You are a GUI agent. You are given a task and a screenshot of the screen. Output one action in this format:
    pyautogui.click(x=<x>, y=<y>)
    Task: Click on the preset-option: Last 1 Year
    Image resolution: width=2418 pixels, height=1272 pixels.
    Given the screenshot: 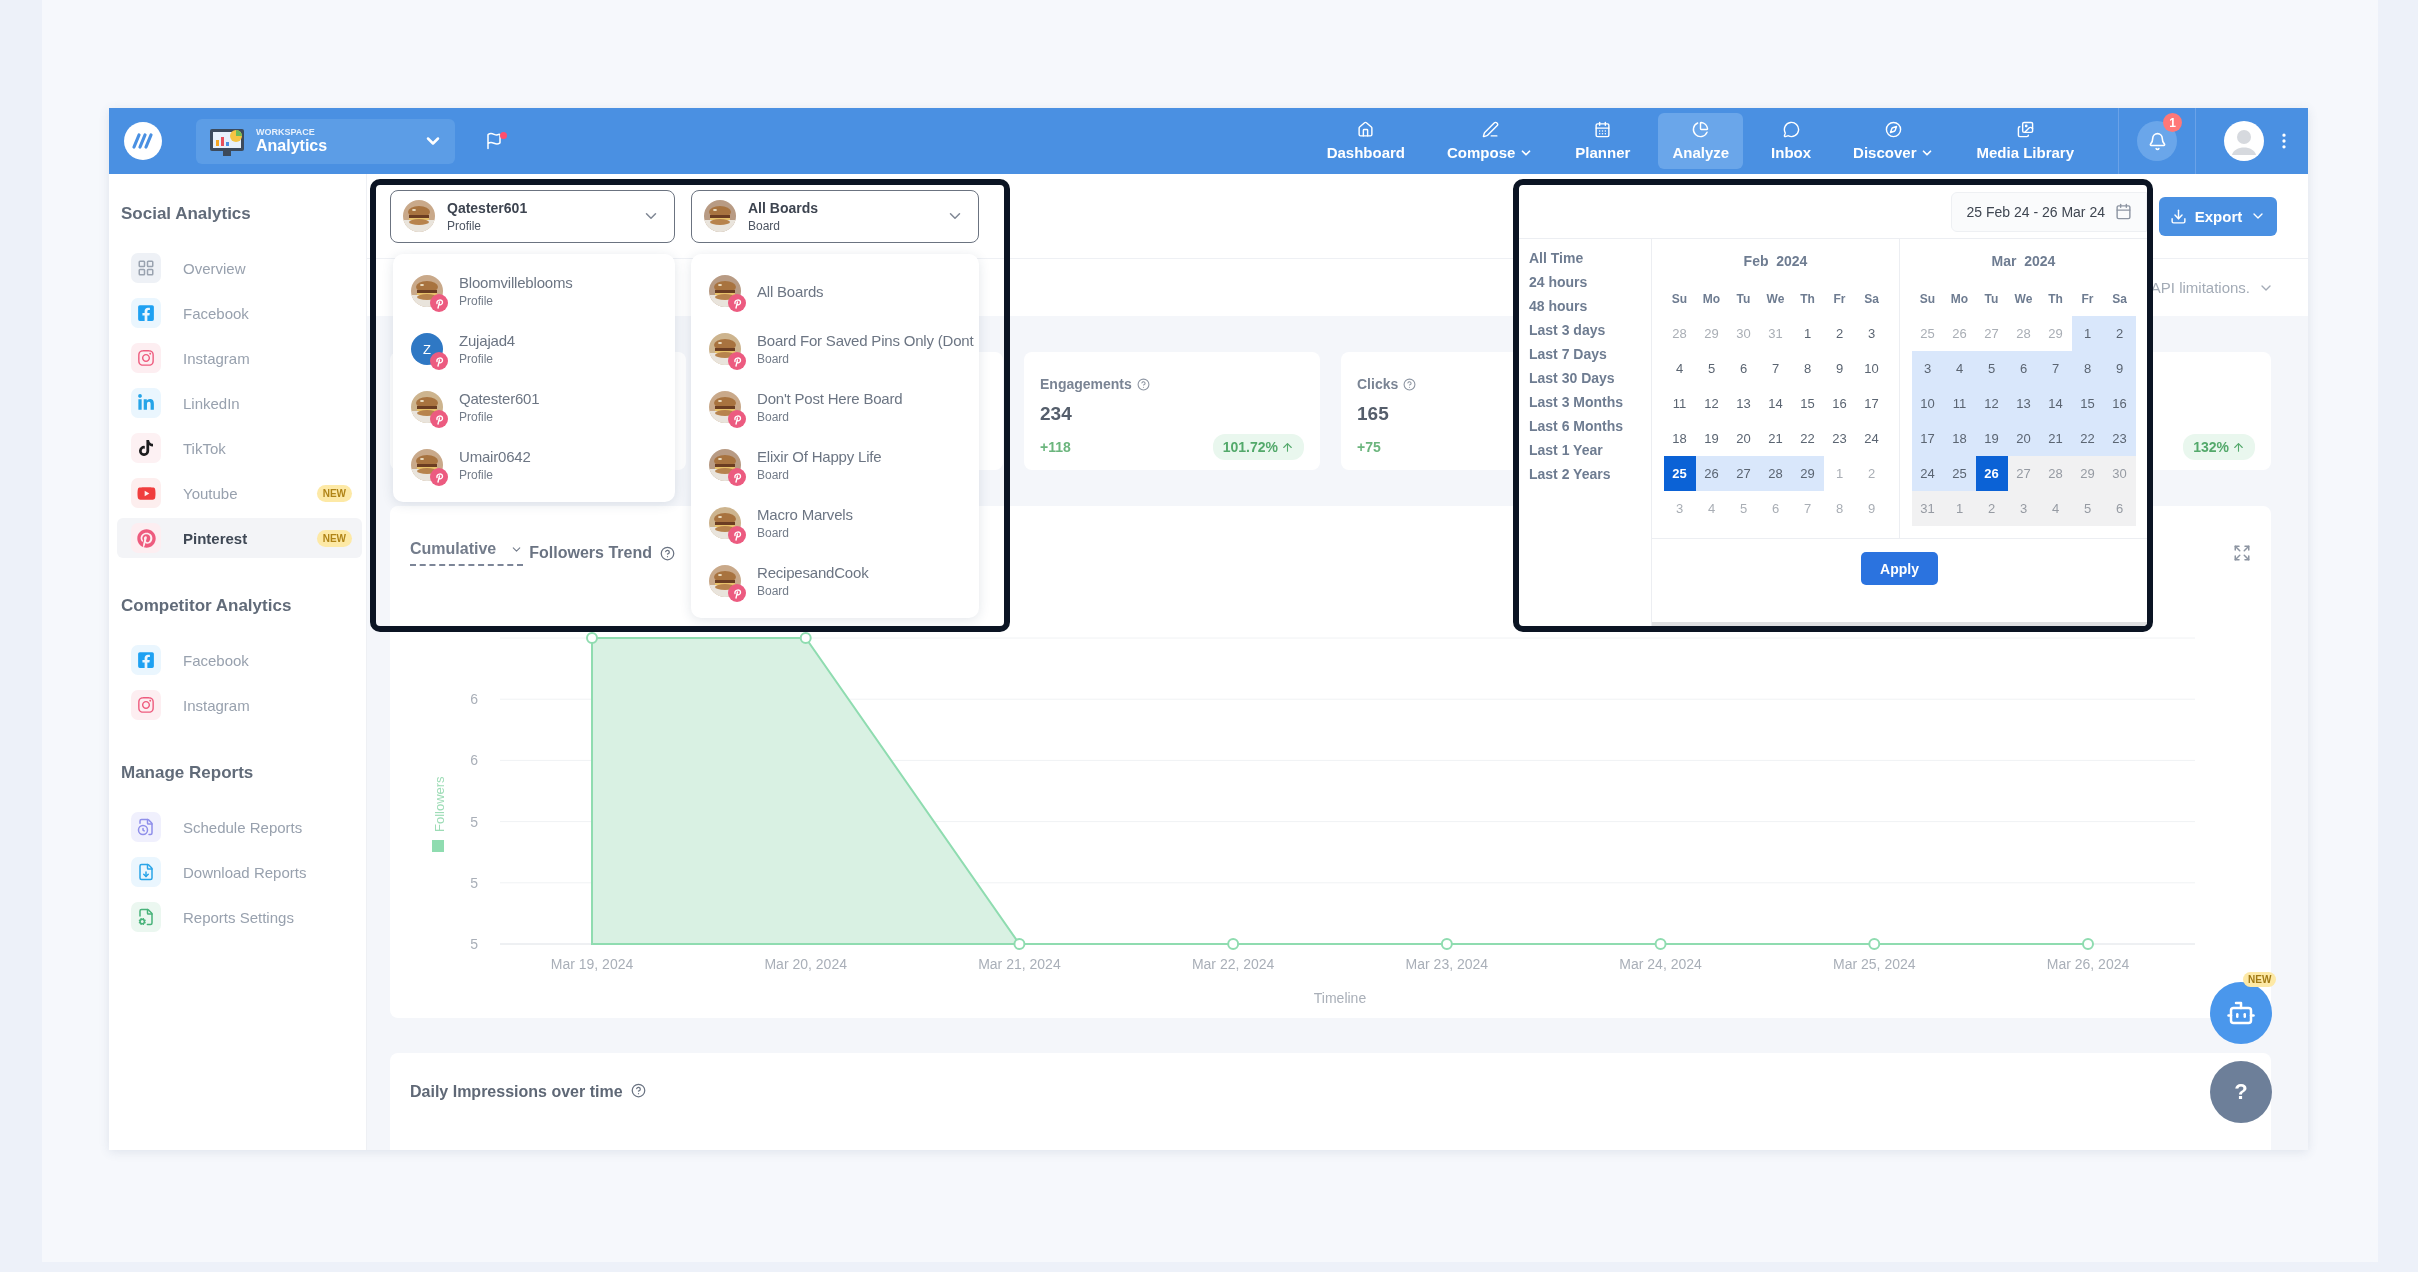 What is the action you would take?
    pyautogui.click(x=1590, y=450)
    